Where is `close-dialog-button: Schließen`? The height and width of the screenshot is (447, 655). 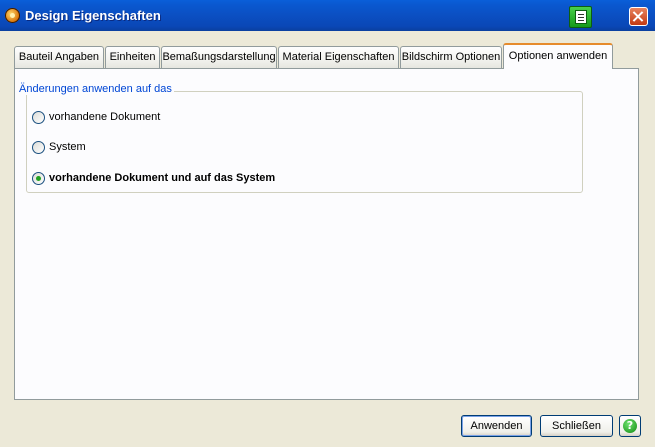 close-dialog-button: Schließen is located at coordinates (576, 426).